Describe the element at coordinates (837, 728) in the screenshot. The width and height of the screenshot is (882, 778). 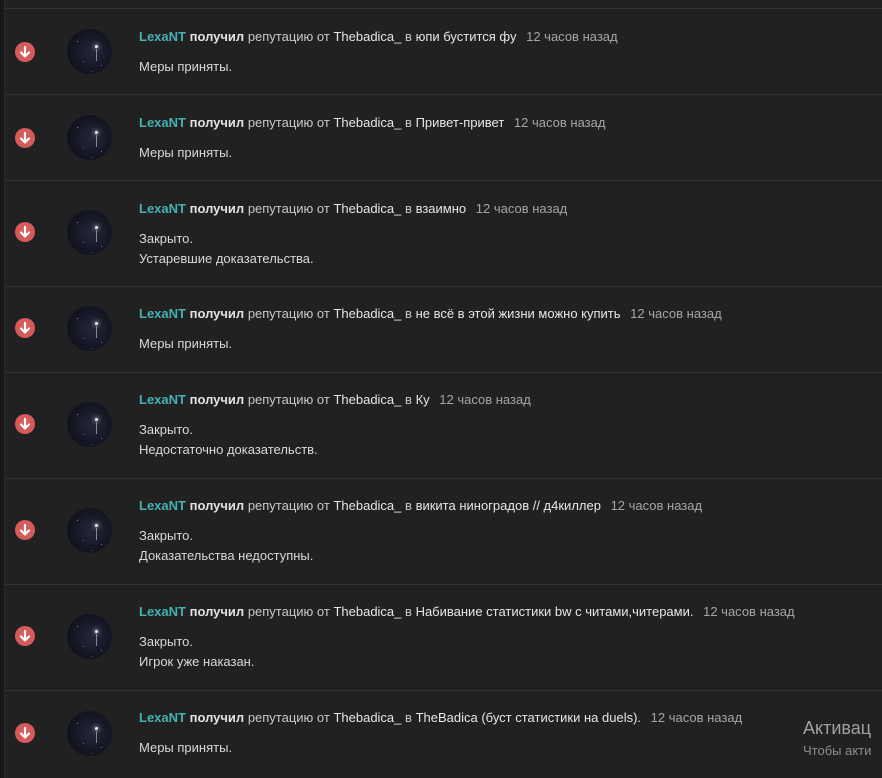
I see `watermark-title: Активац` at that location.